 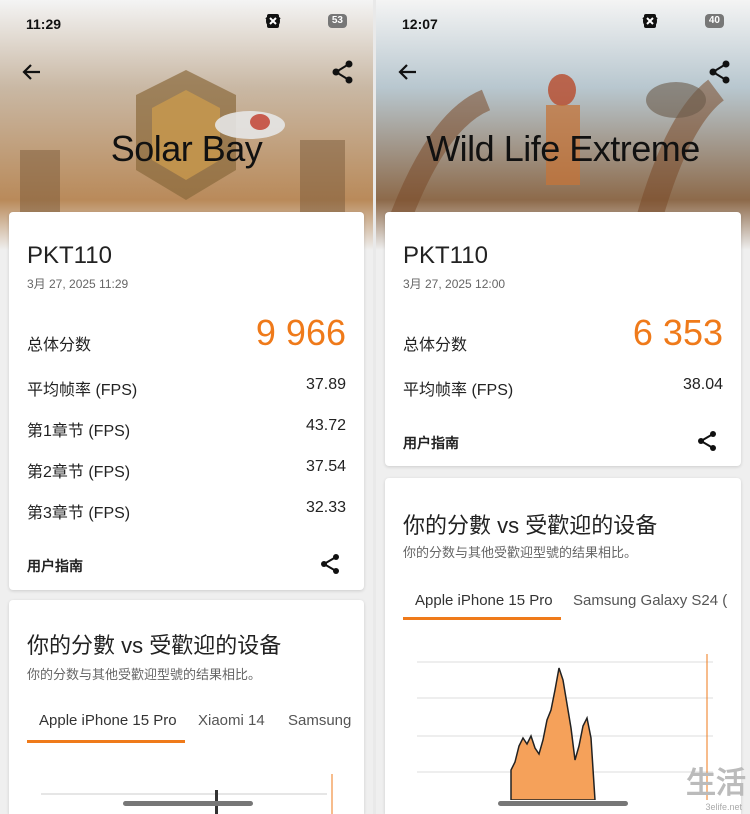 I want to click on test-date: 3月 27, 2025 12:00, so click(x=454, y=284).